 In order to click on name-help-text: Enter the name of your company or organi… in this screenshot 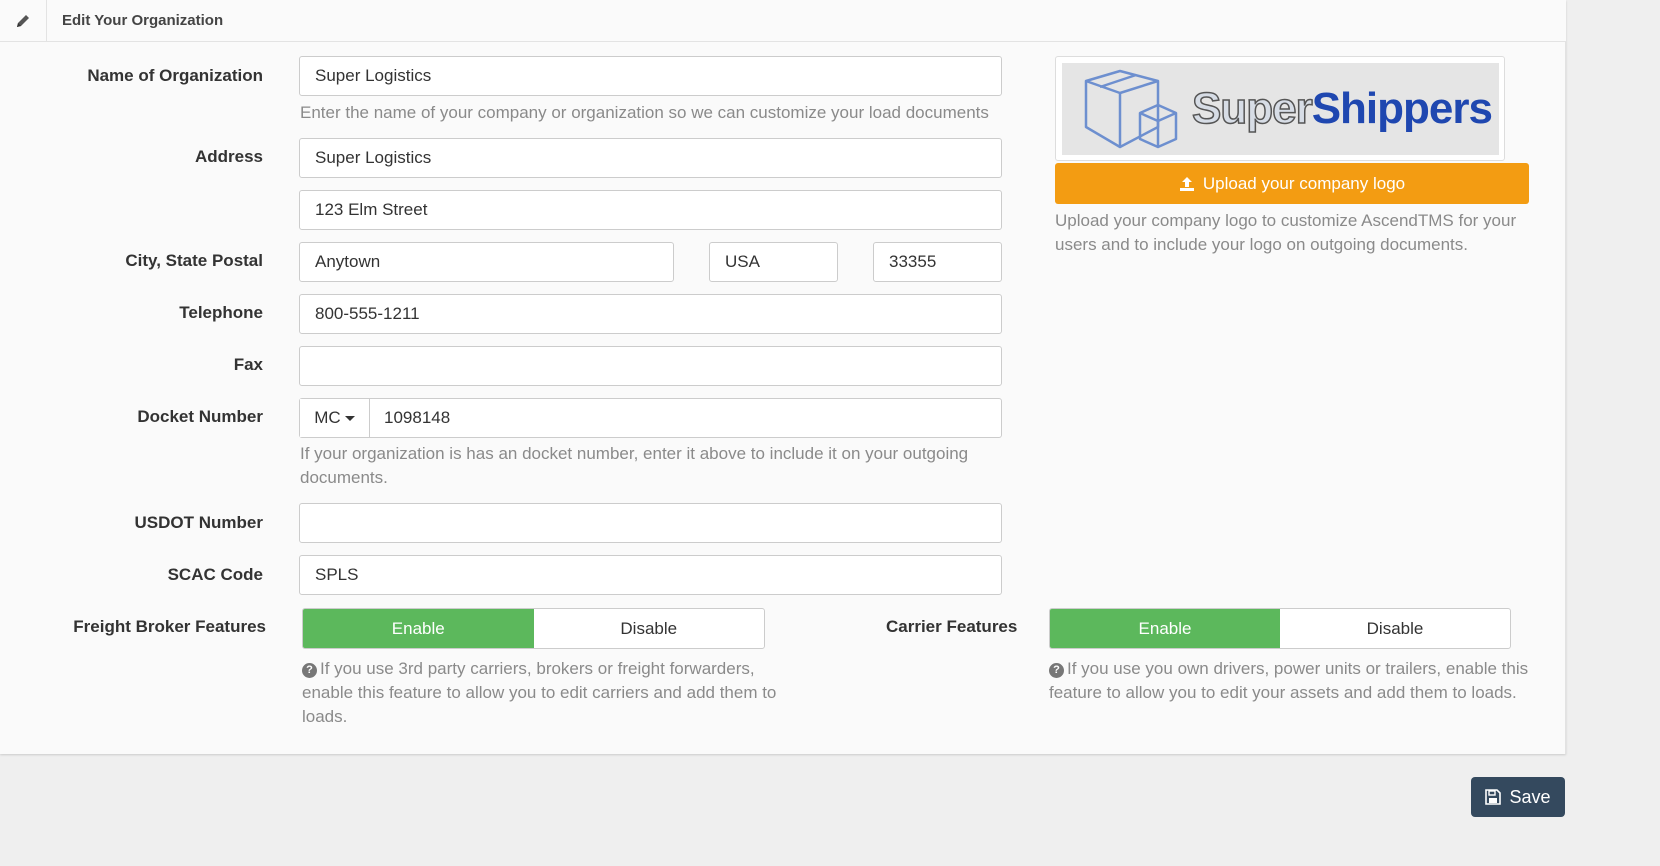, I will do `click(644, 112)`.